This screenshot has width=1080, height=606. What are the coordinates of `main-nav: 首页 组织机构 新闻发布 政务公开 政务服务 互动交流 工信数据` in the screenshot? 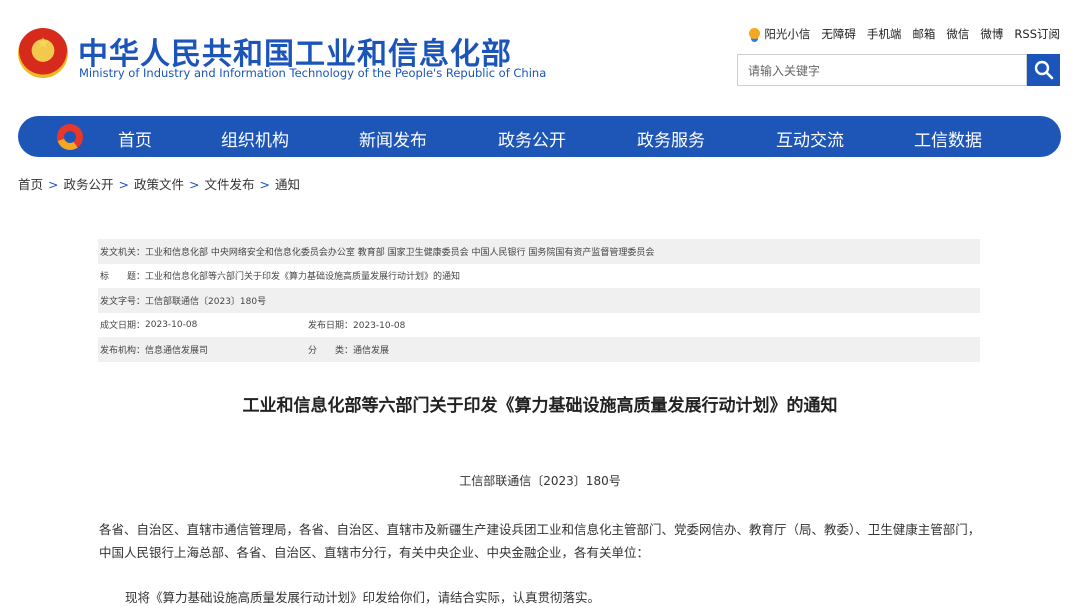 It's located at (539, 136).